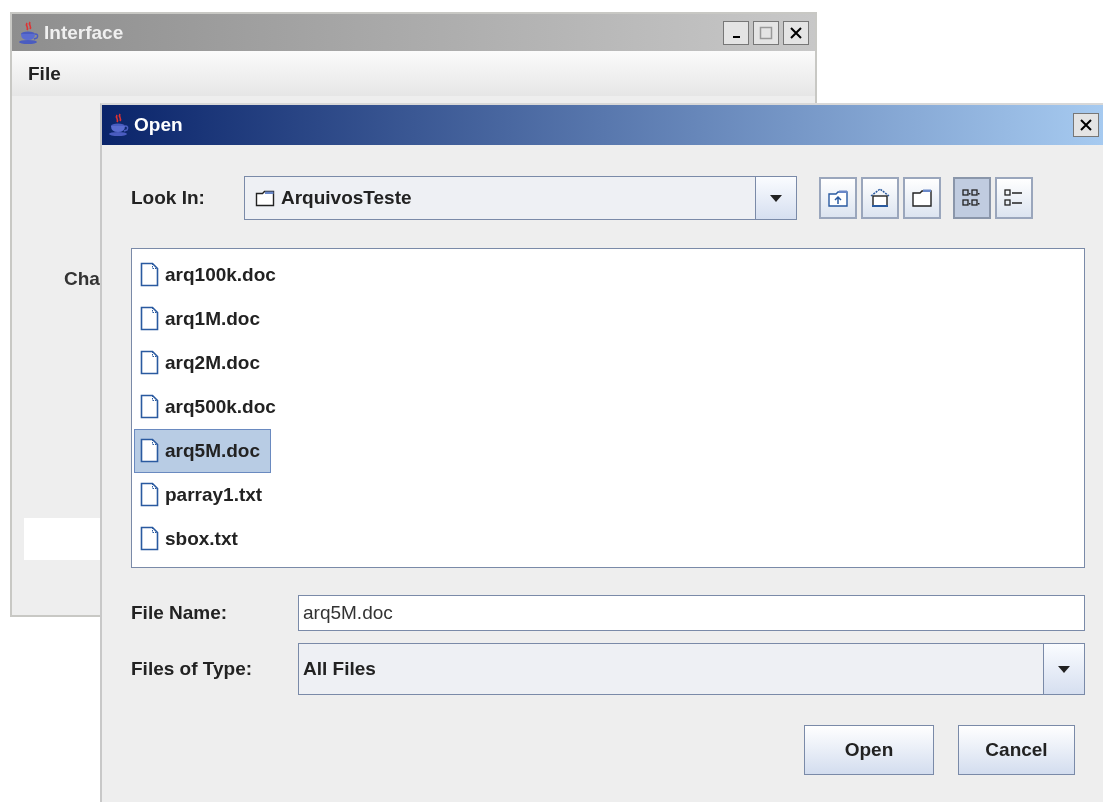 This screenshot has height=802, width=1103. Describe the element at coordinates (192, 669) in the screenshot. I see `field-label: Files of Type:` at that location.